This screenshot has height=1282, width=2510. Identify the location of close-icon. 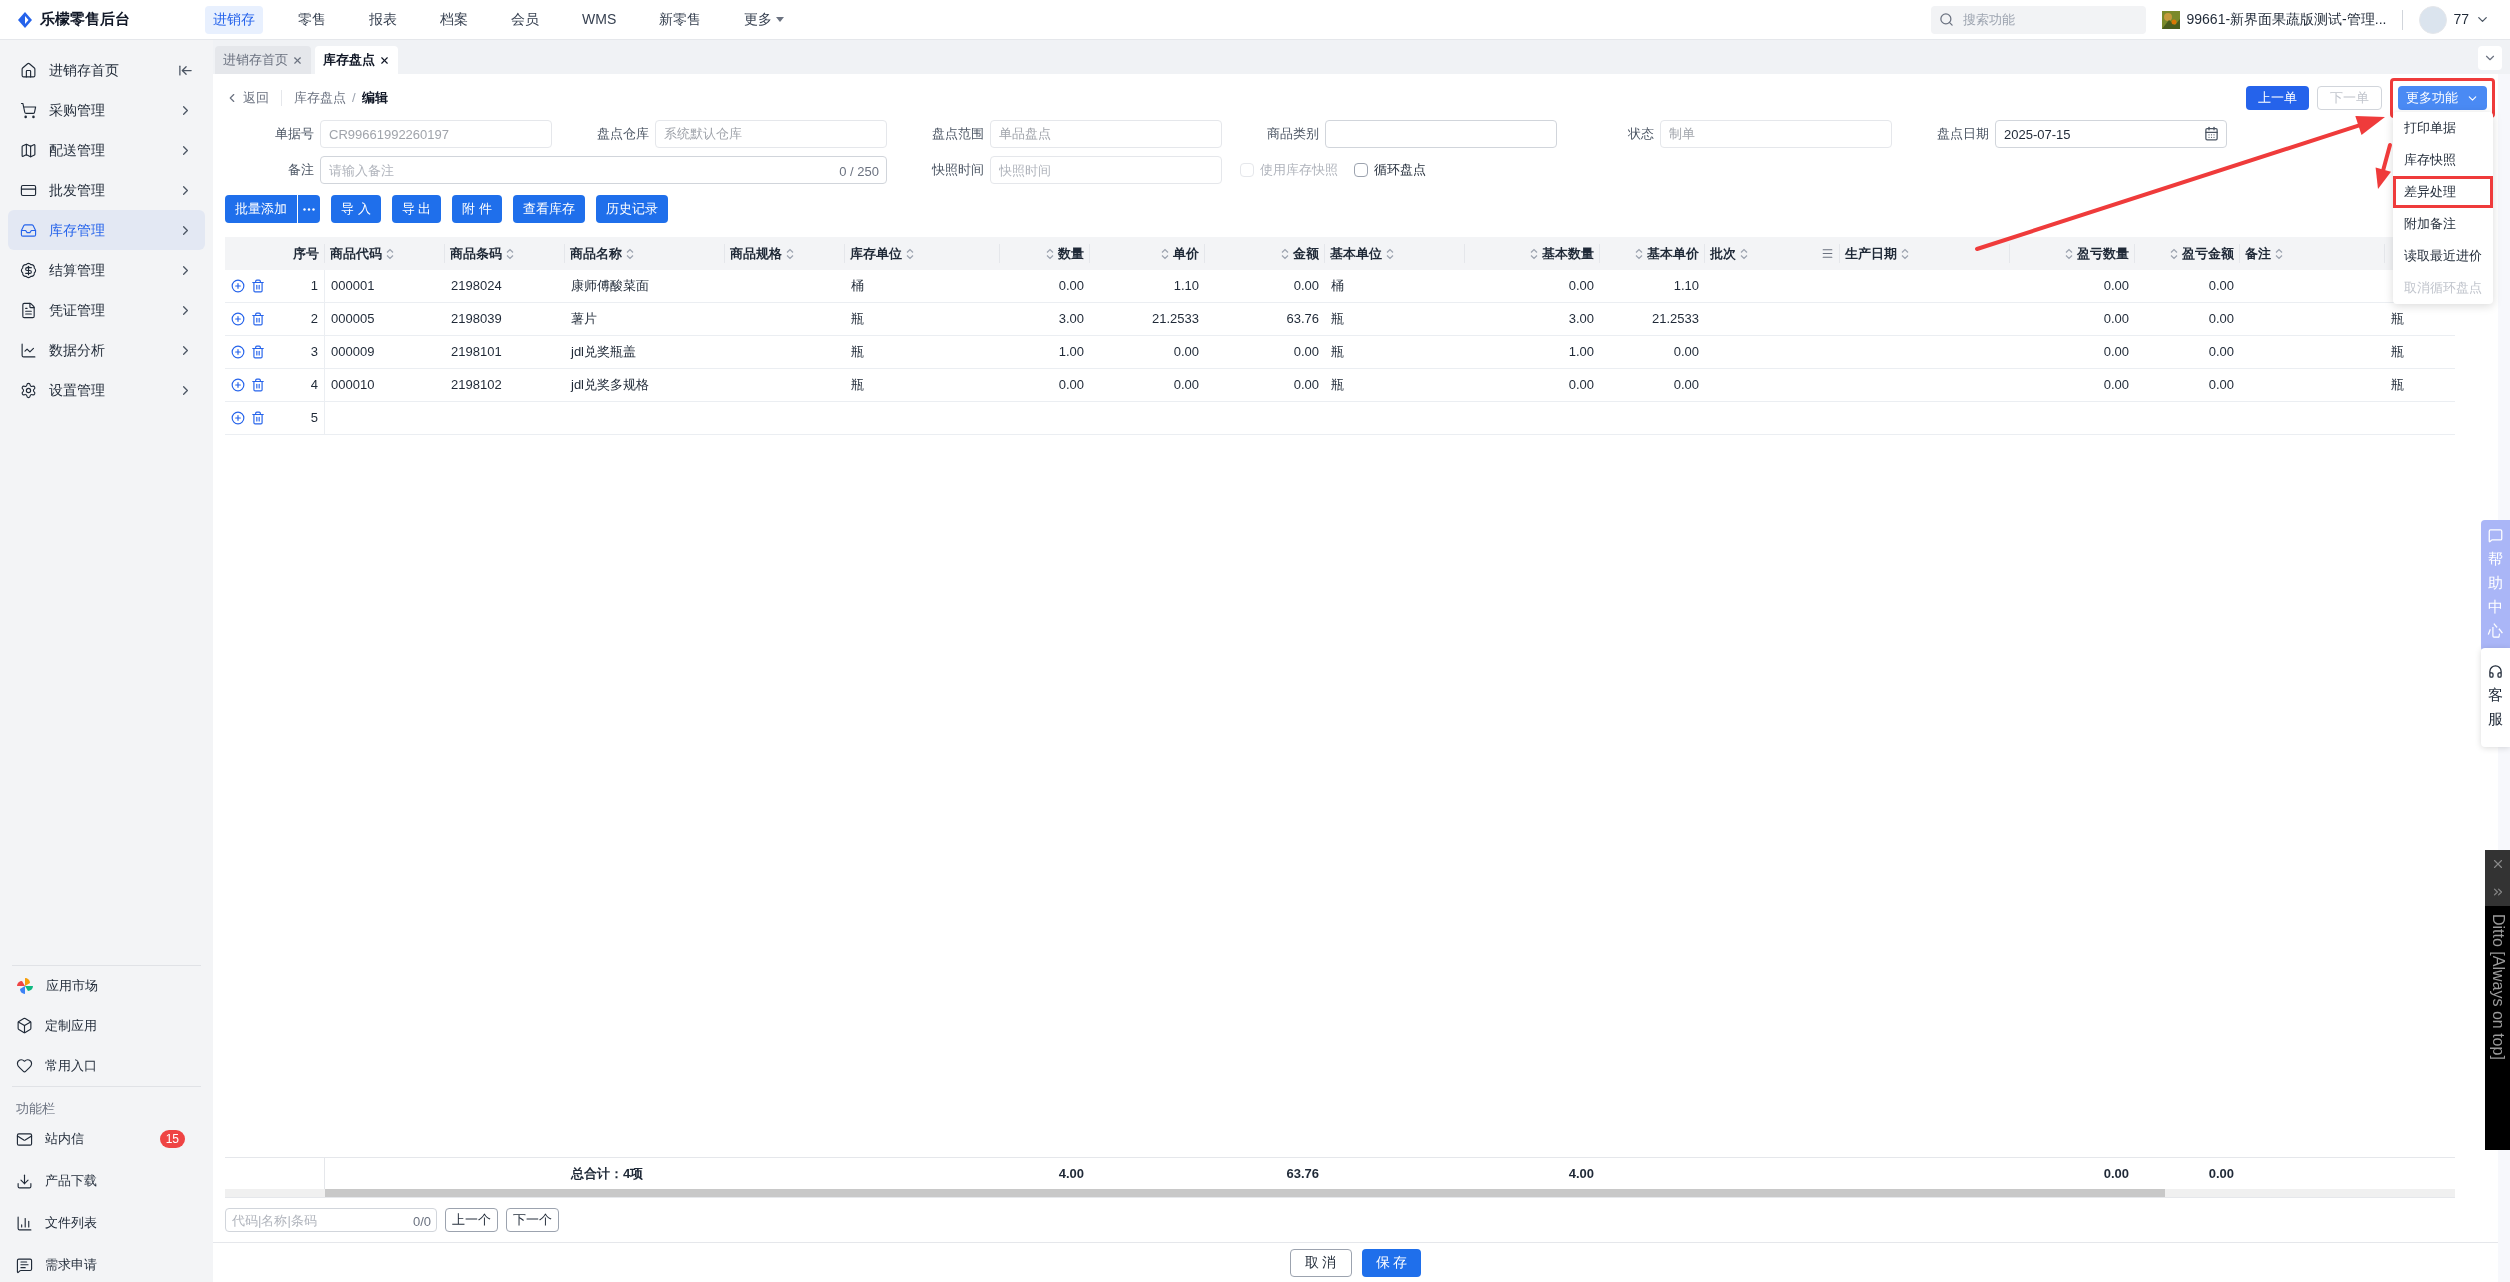
(384, 60).